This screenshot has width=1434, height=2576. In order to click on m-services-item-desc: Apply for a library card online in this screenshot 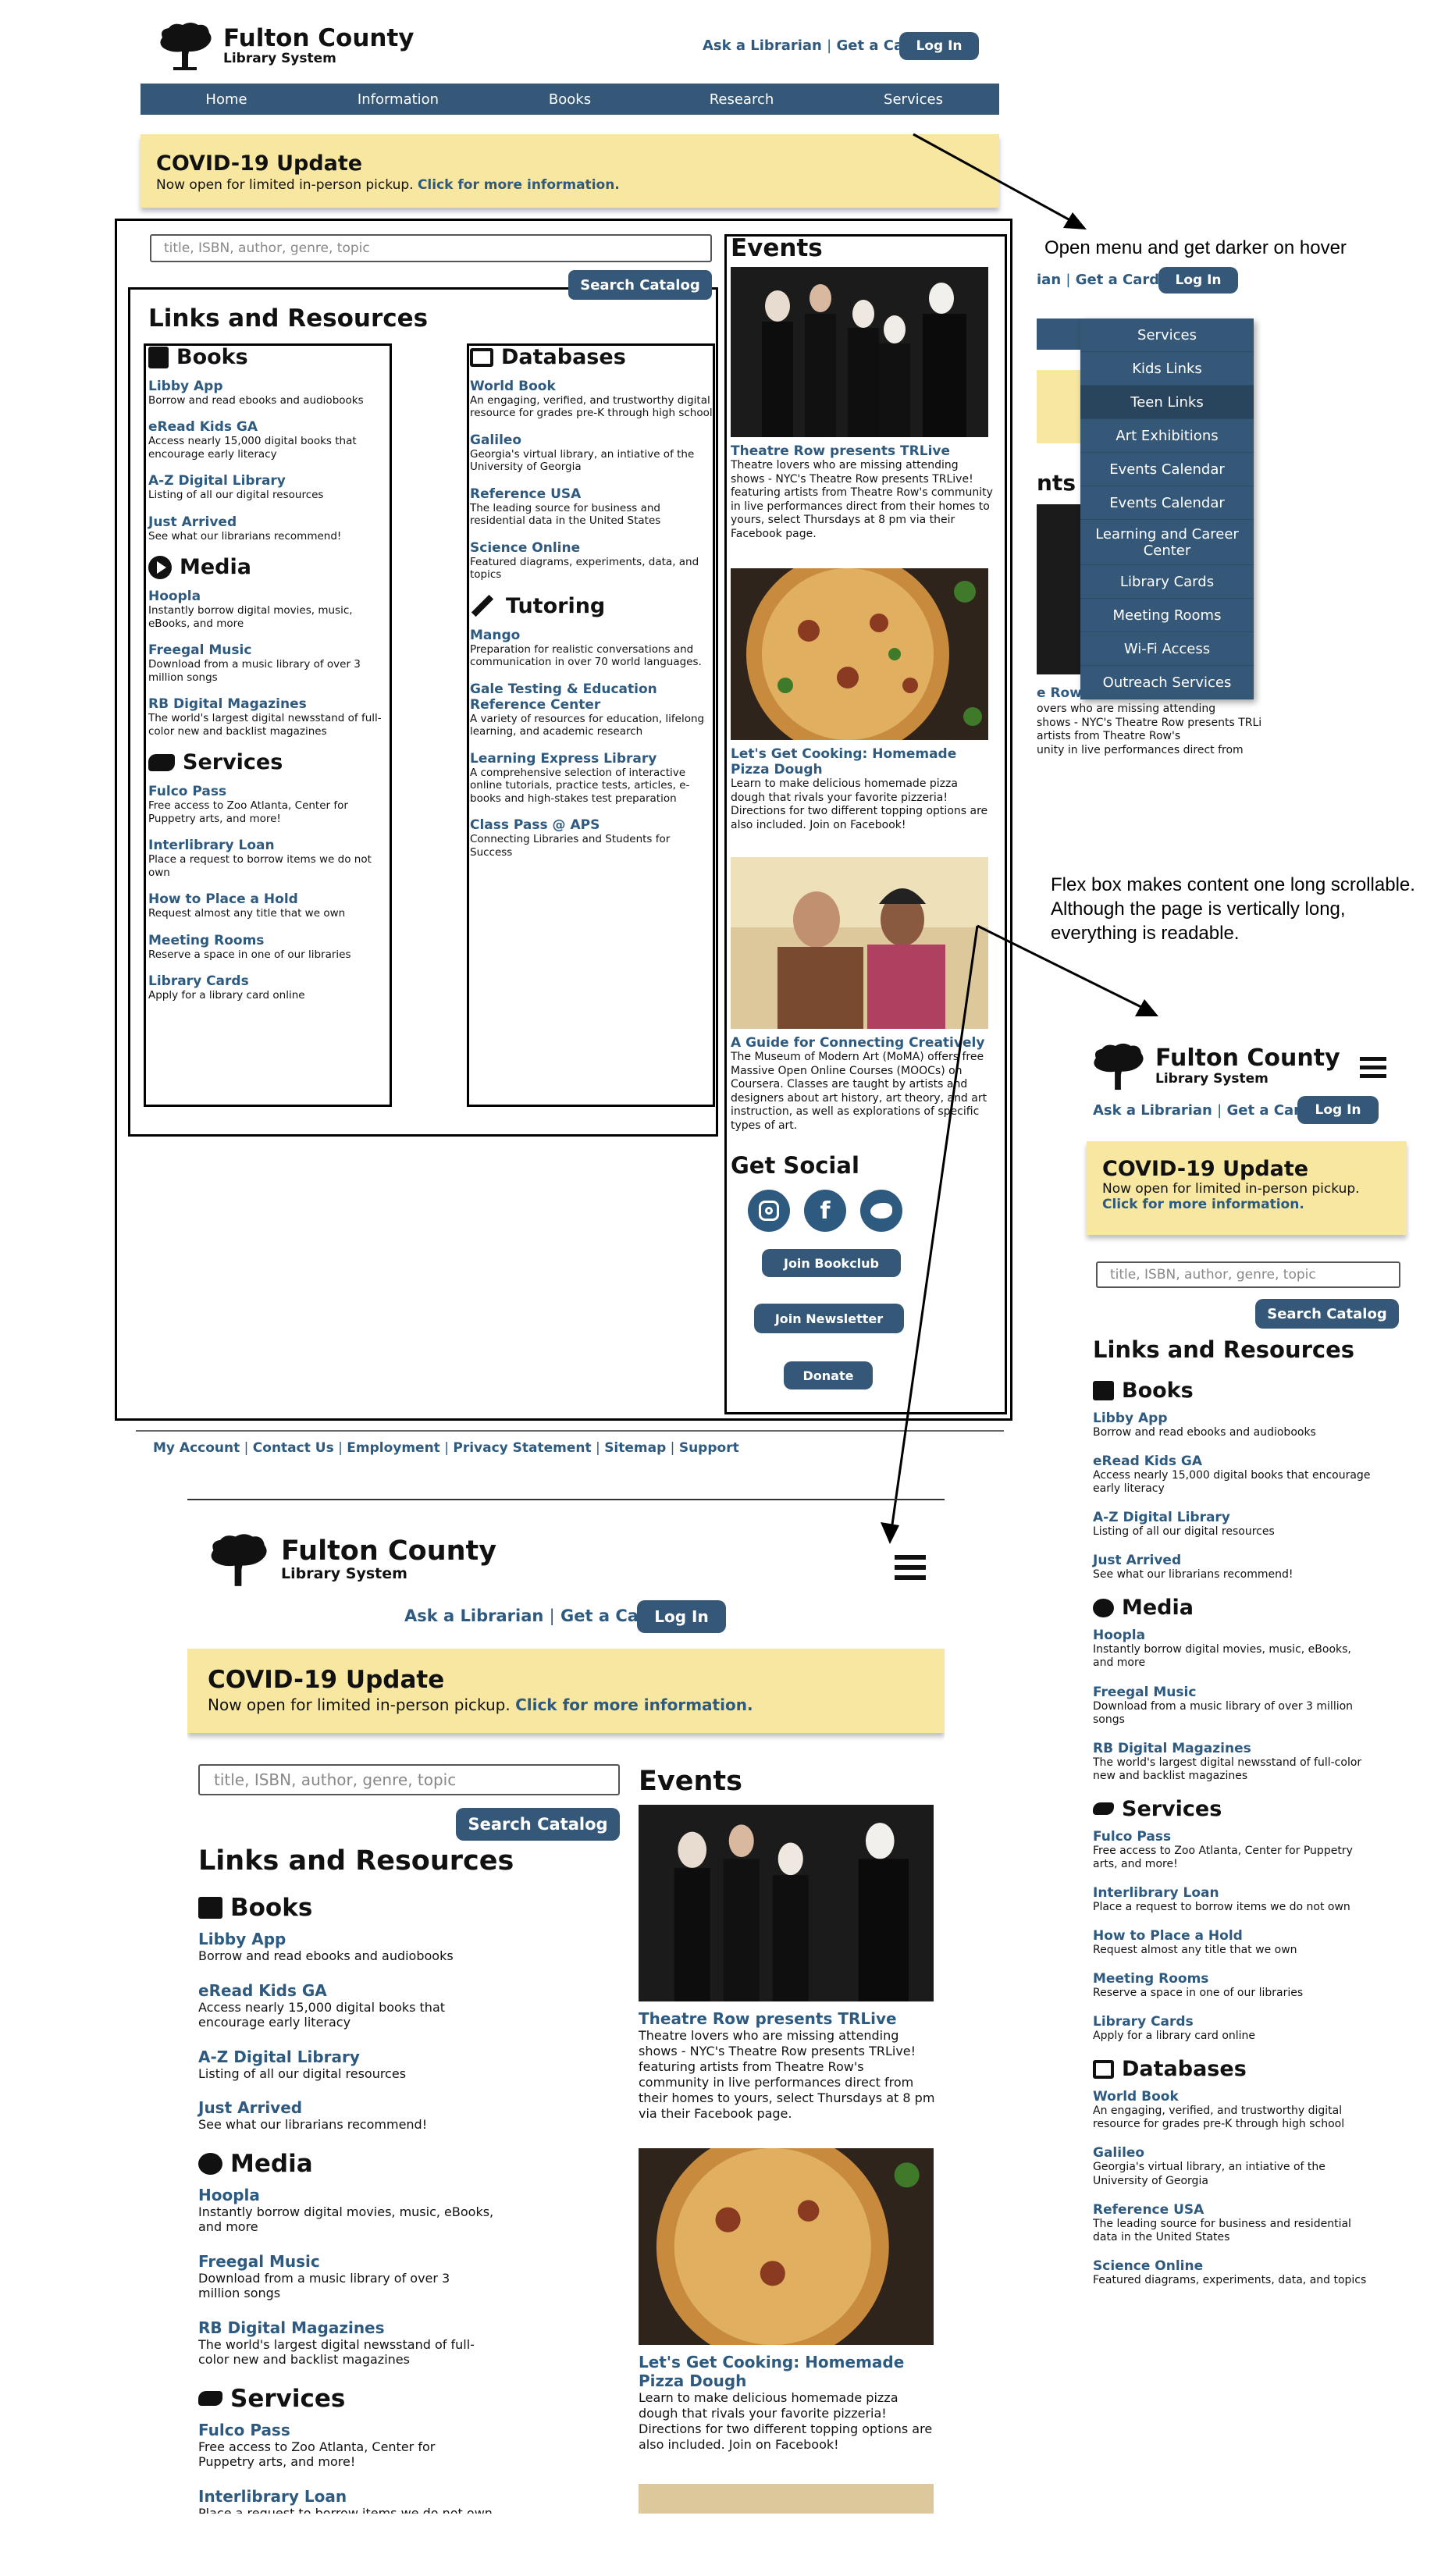, I will do `click(1174, 2037)`.